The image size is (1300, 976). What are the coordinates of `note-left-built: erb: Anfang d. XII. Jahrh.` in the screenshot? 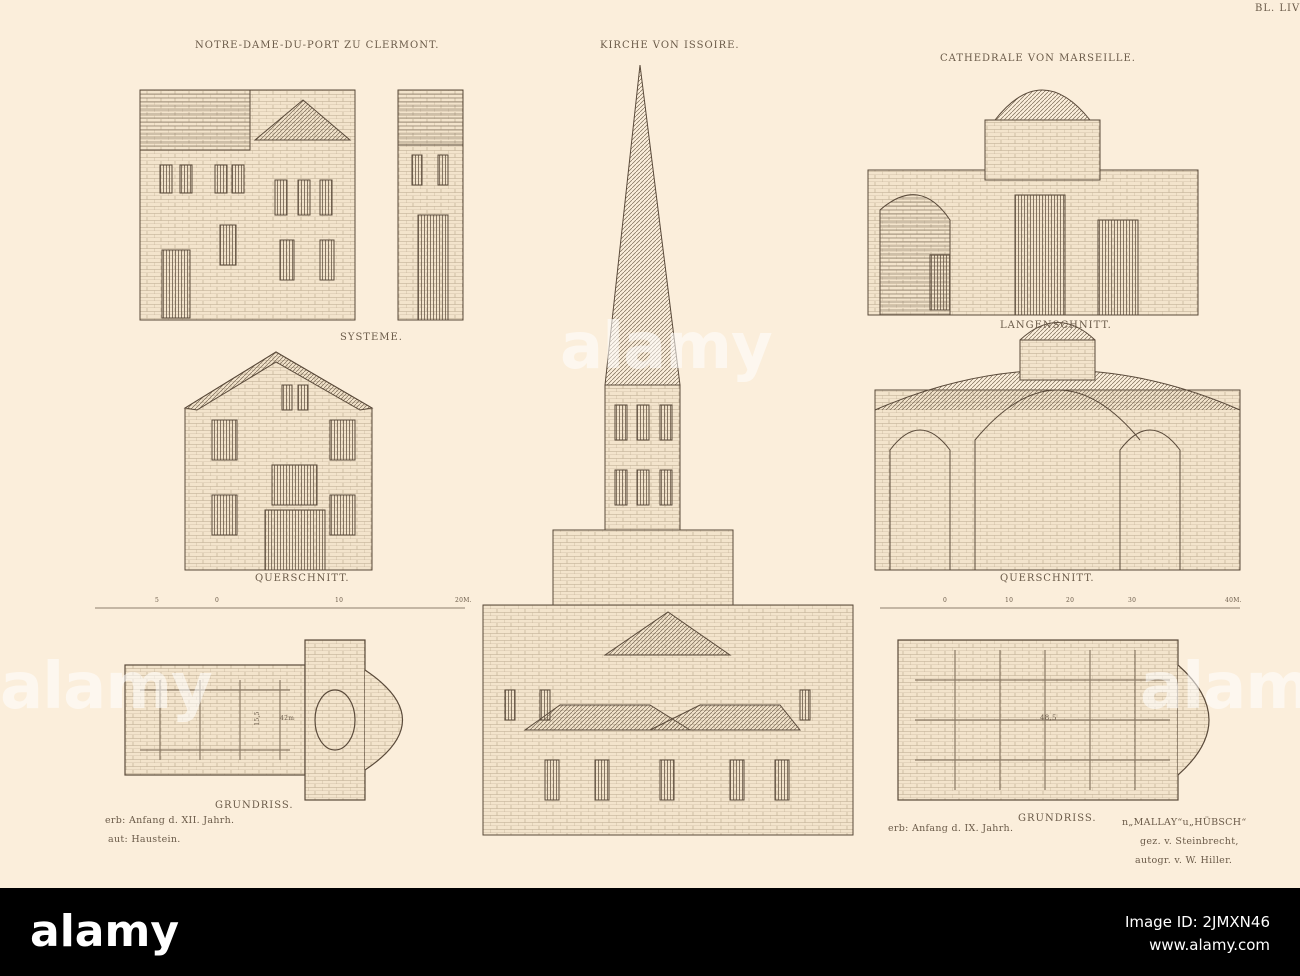 It's located at (170, 820).